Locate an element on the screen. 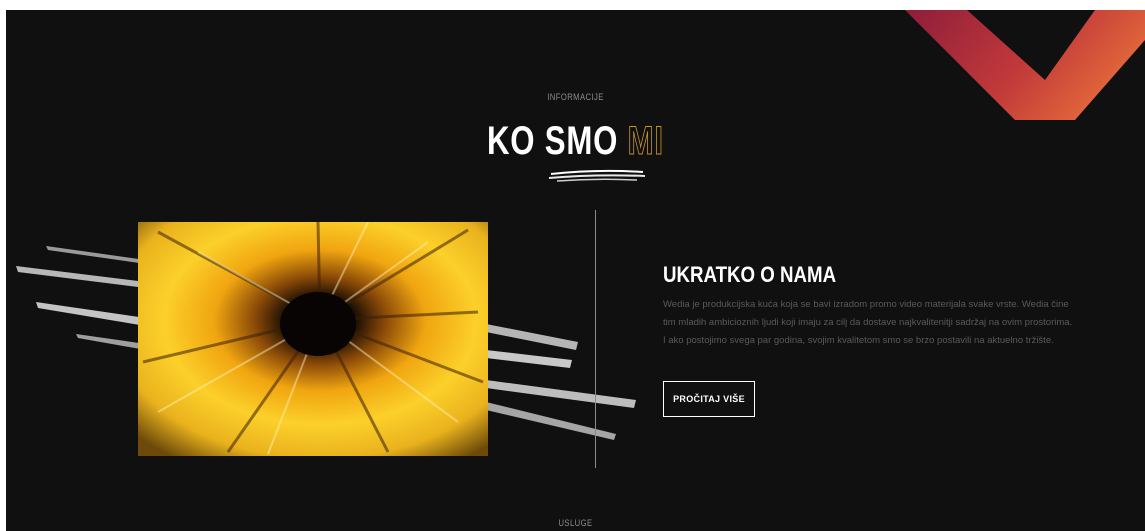  vertical-divider is located at coordinates (595, 339).